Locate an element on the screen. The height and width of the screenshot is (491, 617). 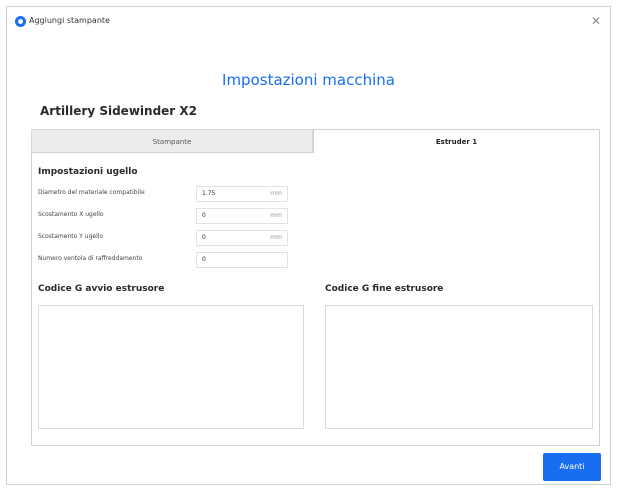
nozzle-x-offset-field: 0 mm is located at coordinates (242, 216).